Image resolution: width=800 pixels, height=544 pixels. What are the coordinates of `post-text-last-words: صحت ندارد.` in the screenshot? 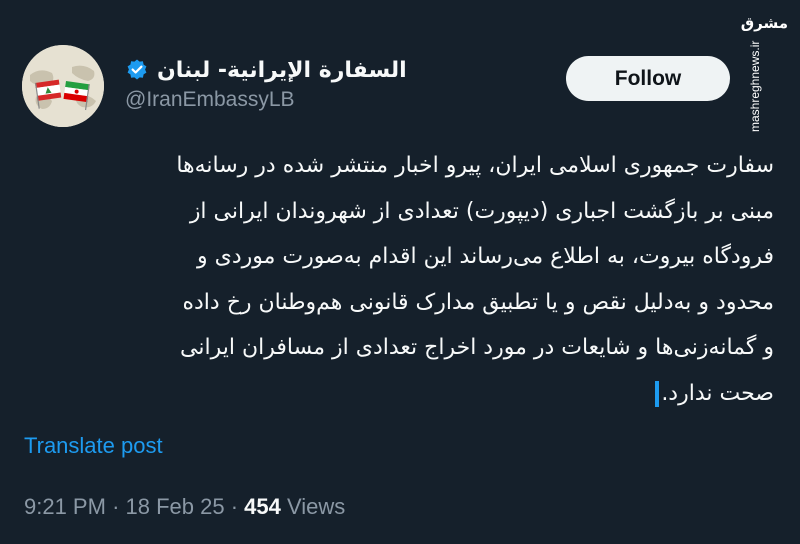 It's located at (717, 393).